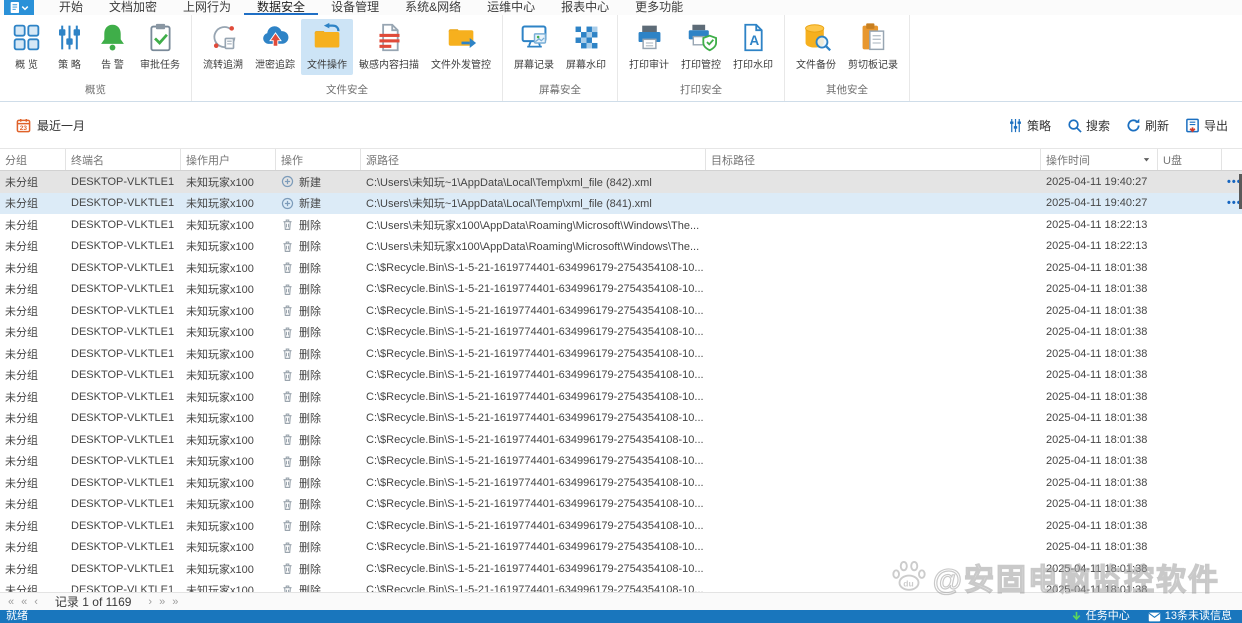 The width and height of the screenshot is (1242, 623). I want to click on ribbon-item: 审批任务, so click(160, 47).